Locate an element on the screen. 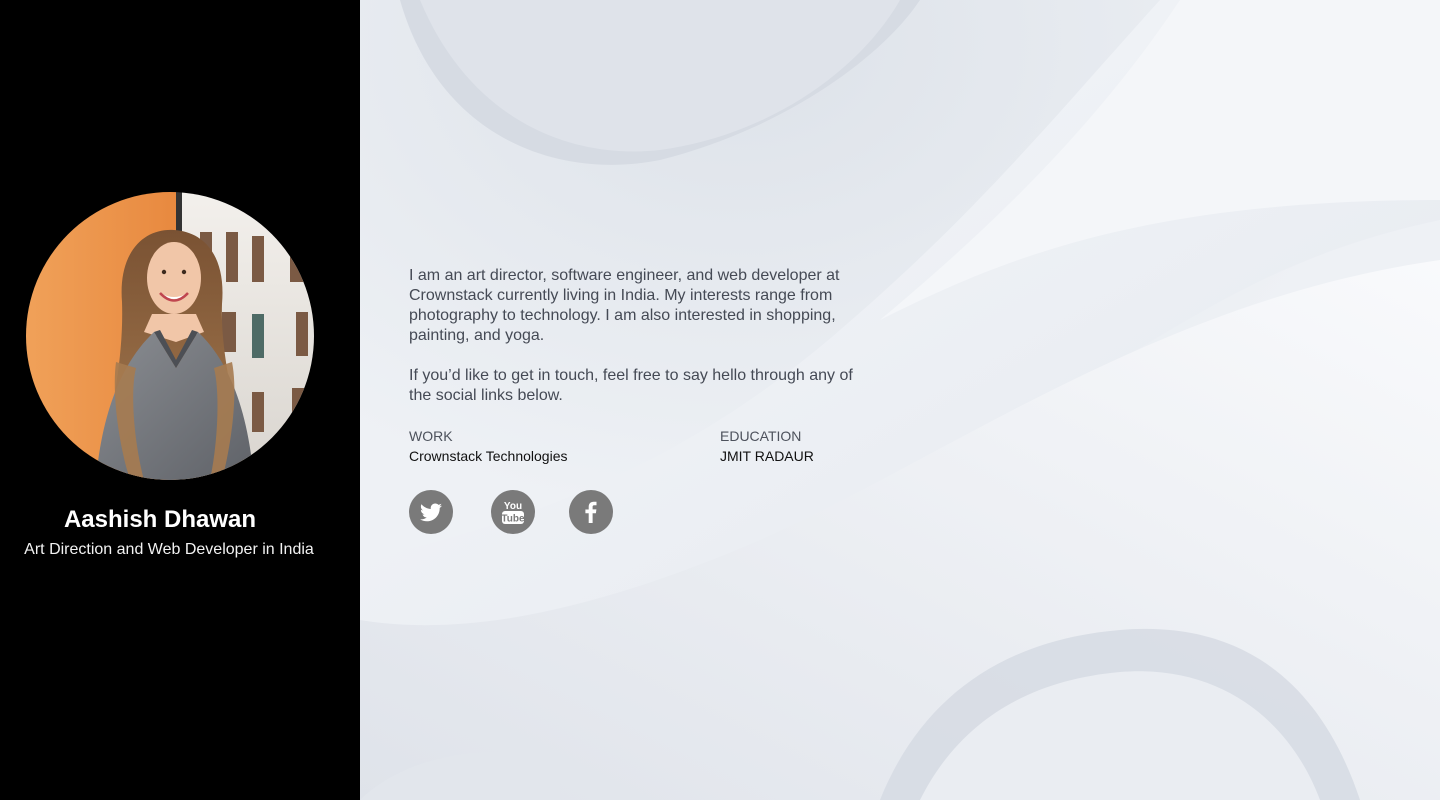 Image resolution: width=1440 pixels, height=800 pixels. social-links: You Tube is located at coordinates (644, 512).